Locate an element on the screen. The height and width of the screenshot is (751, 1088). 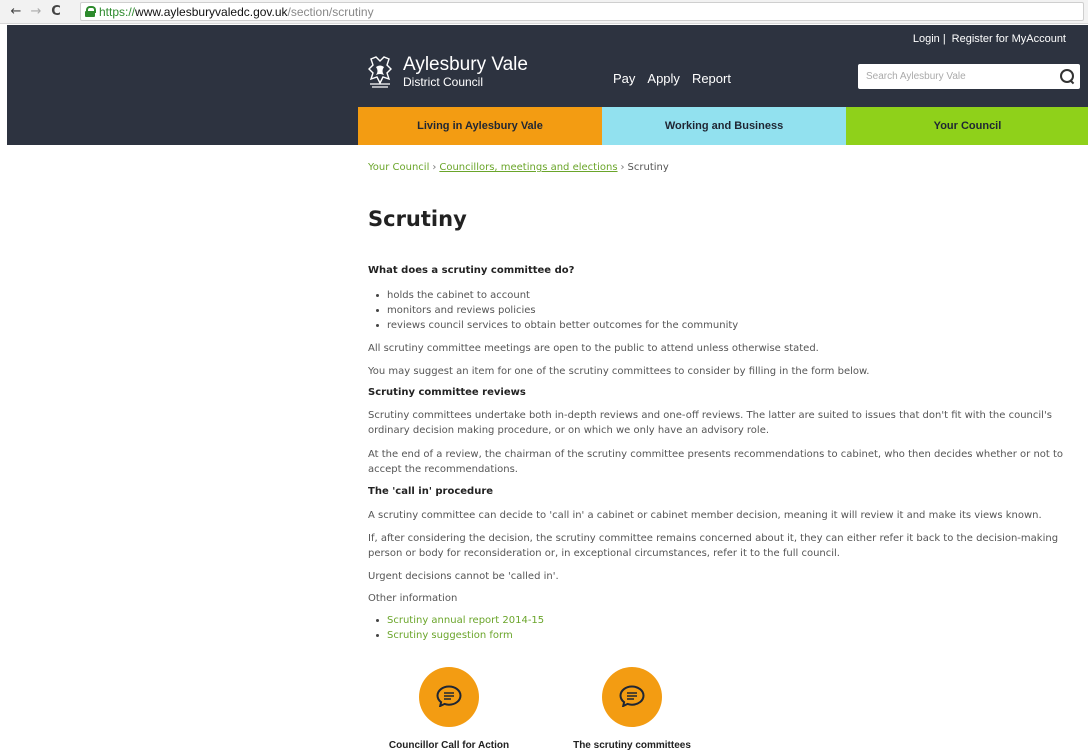
tab-working: Working and Business is located at coordinates (724, 126).